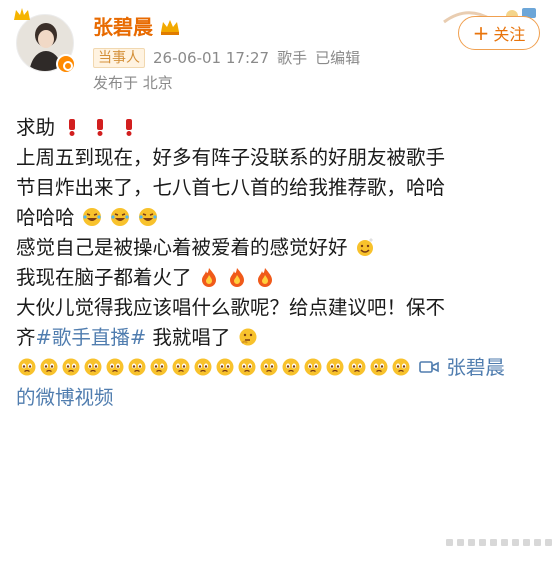 Image resolution: width=554 pixels, height=564 pixels. Describe the element at coordinates (231, 157) in the screenshot. I see `content-text: 上周五到现在，好多有阵子没联系的好朋友被歌手` at that location.